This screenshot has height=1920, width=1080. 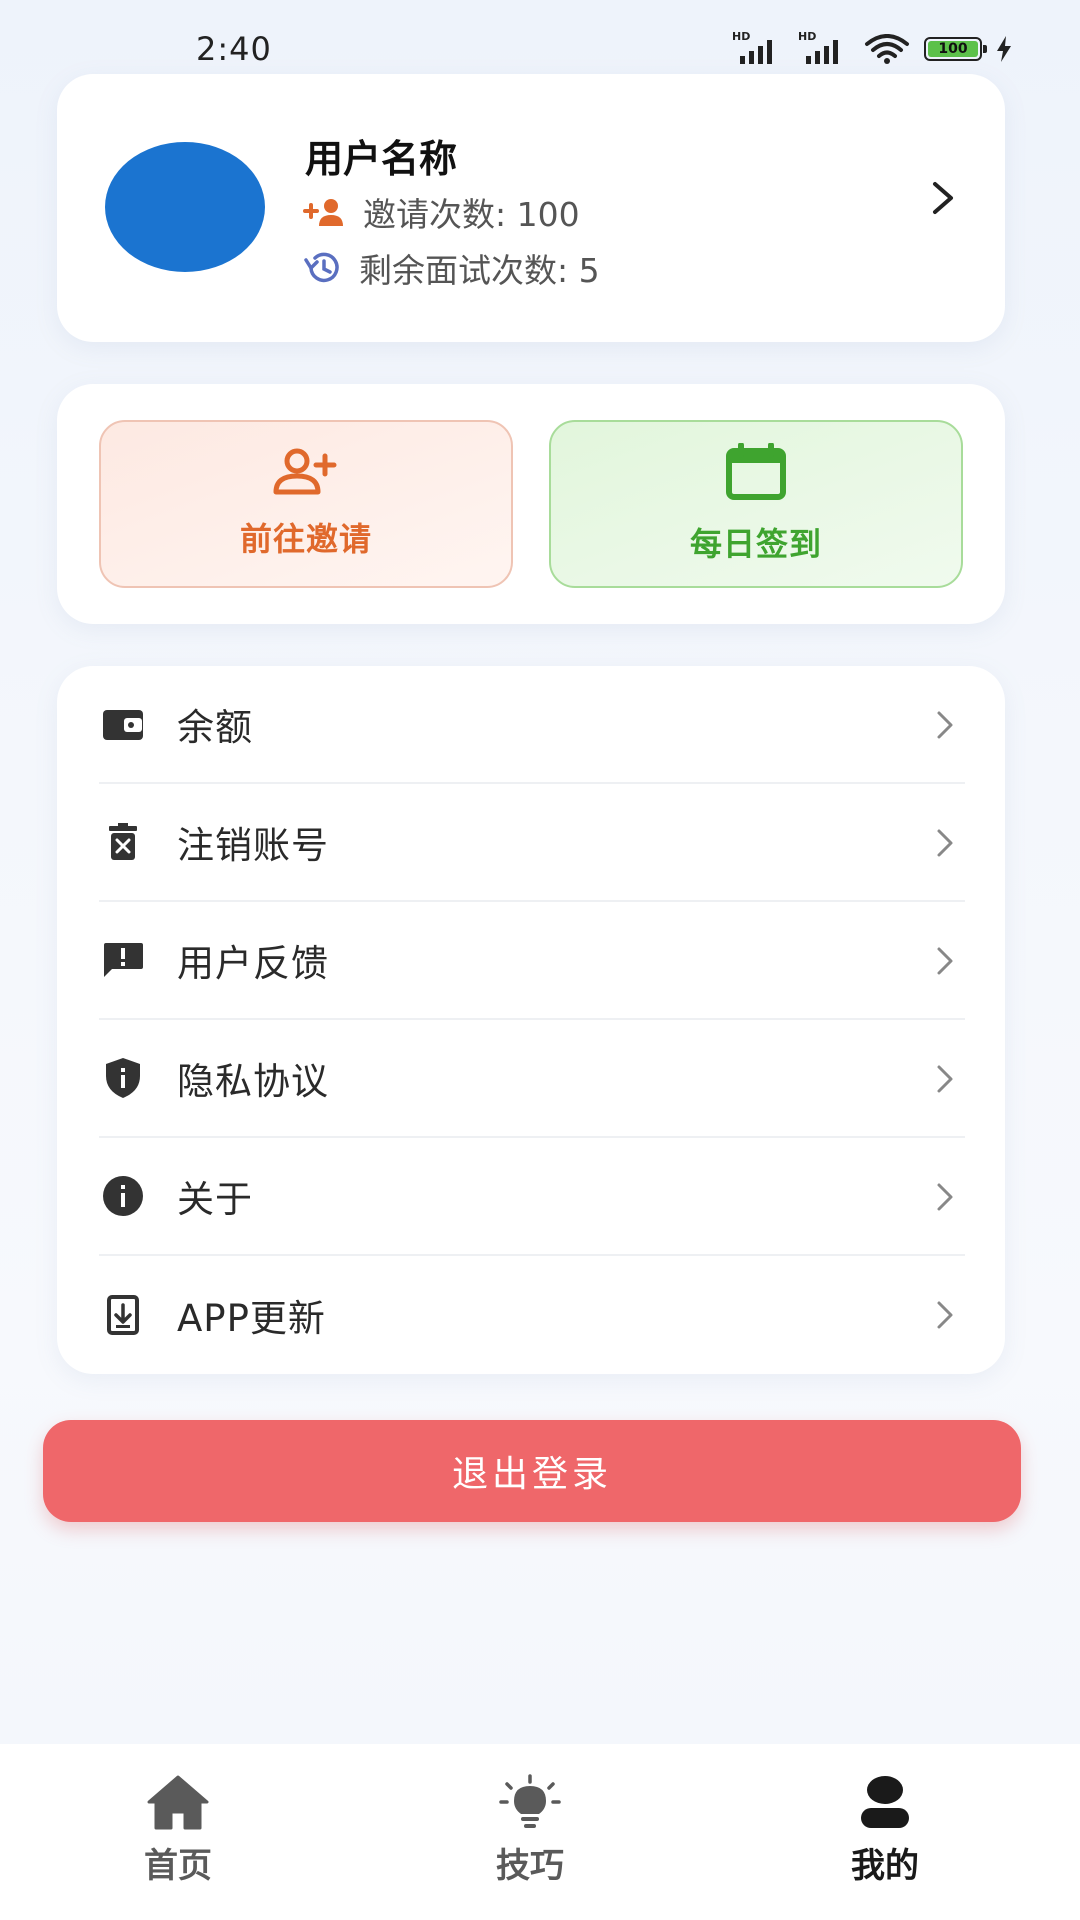 What do you see at coordinates (123, 1196) in the screenshot?
I see `info-icon` at bounding box center [123, 1196].